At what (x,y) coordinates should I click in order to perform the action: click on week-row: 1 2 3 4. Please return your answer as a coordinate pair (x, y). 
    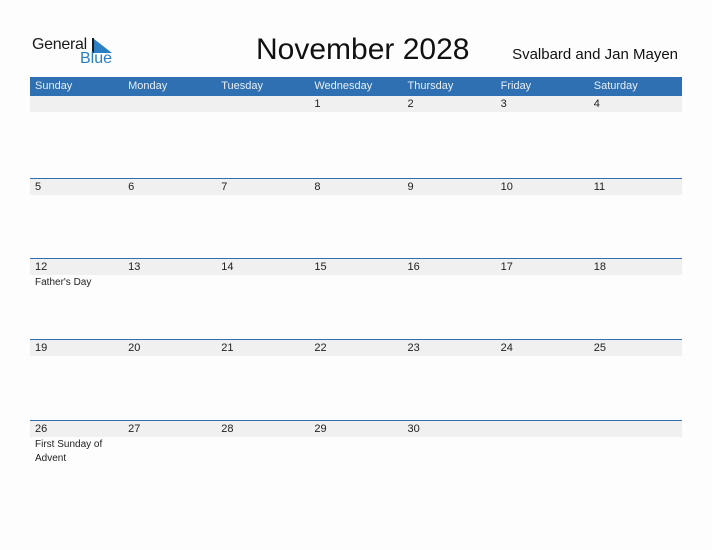
    Looking at the image, I should click on (356, 136).